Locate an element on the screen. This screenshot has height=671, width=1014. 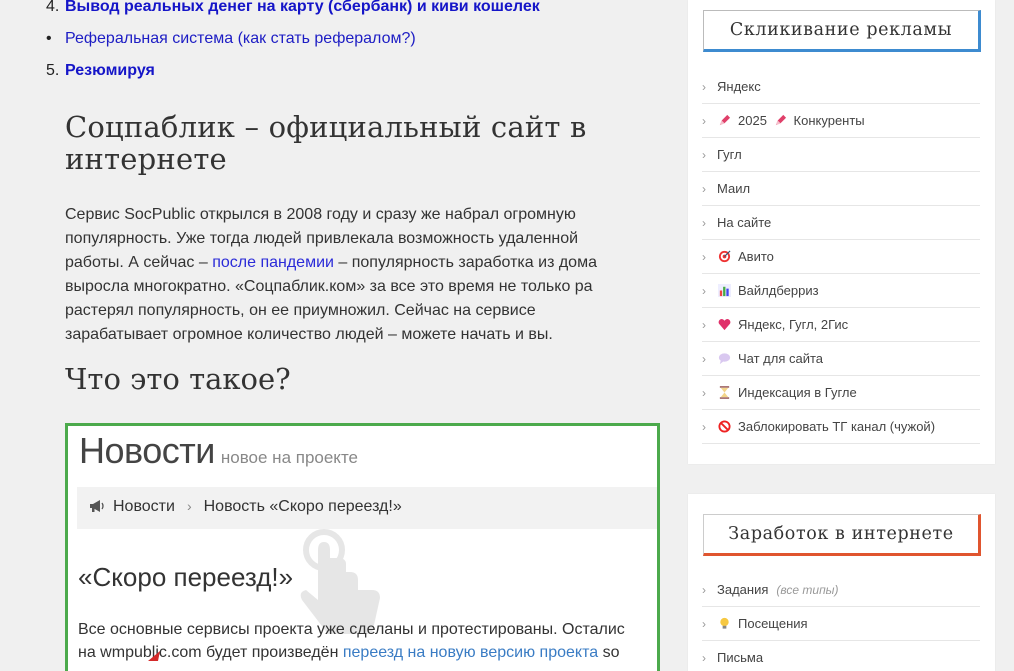
news-header: Новости новое на проекте is located at coordinates (218, 451).